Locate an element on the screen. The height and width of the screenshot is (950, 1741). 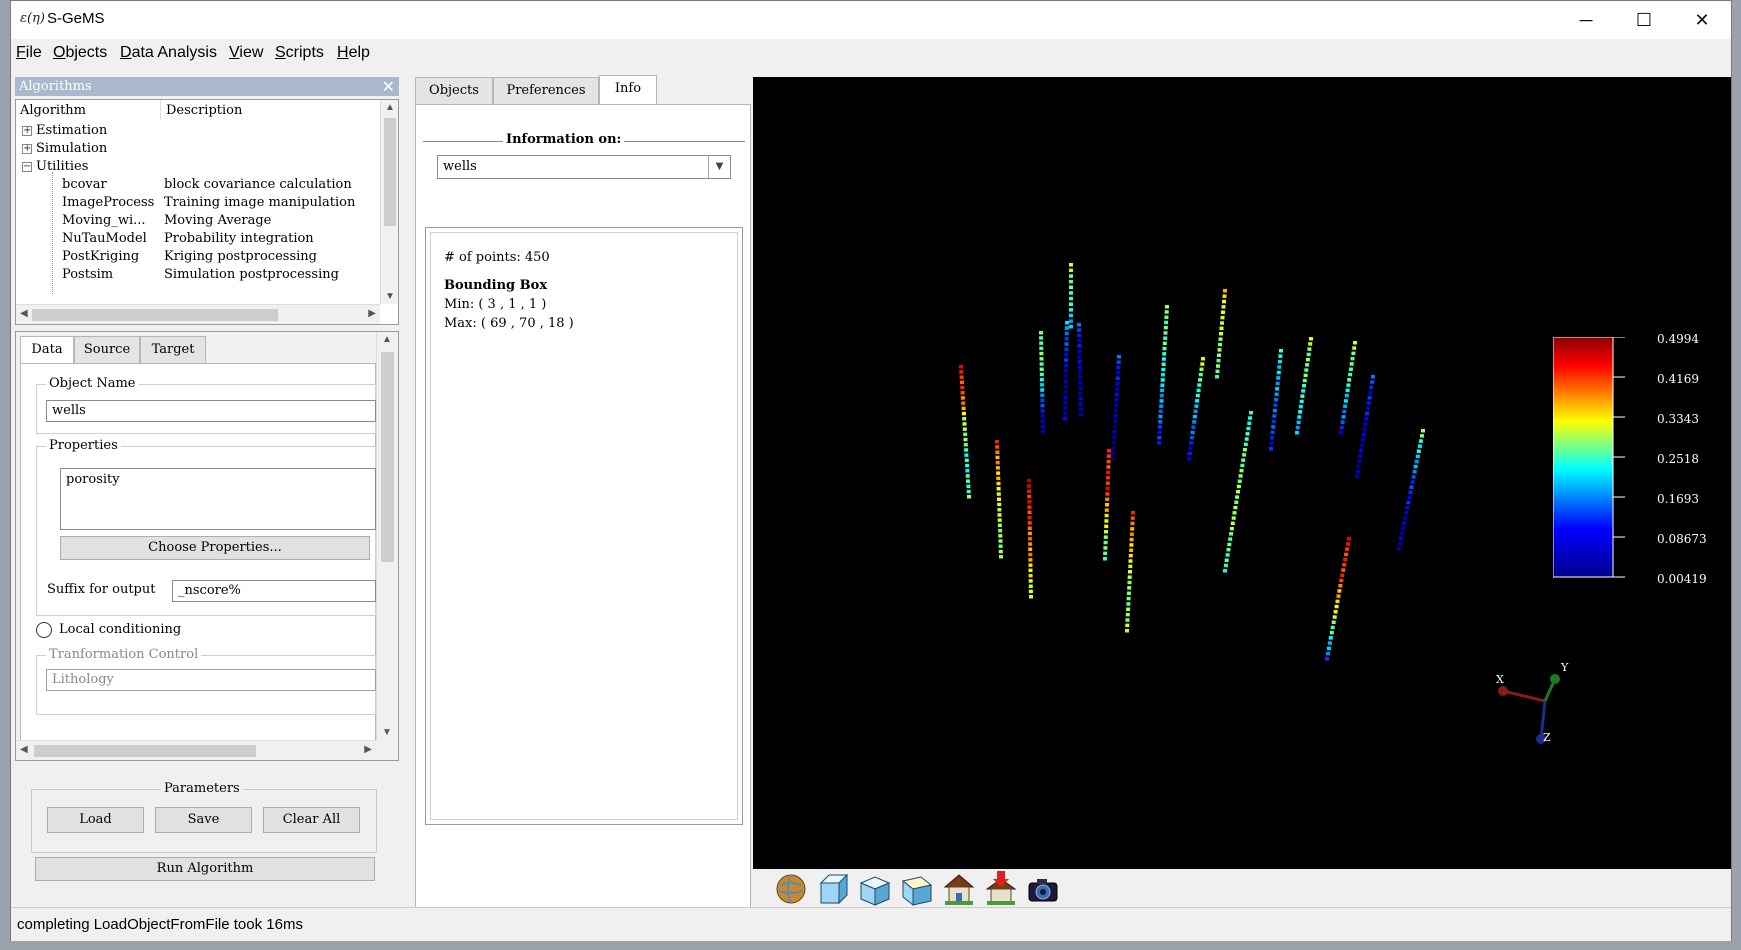
params-vertical-scrollbar: ▲ ▼ is located at coordinates (386, 536).